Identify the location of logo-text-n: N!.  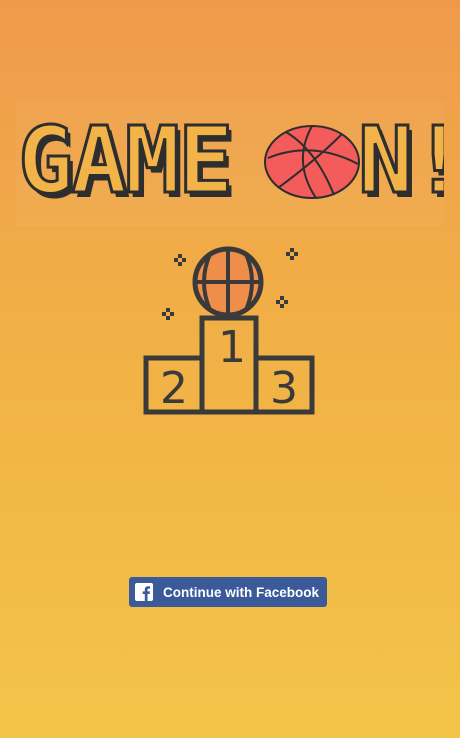
(401, 160).